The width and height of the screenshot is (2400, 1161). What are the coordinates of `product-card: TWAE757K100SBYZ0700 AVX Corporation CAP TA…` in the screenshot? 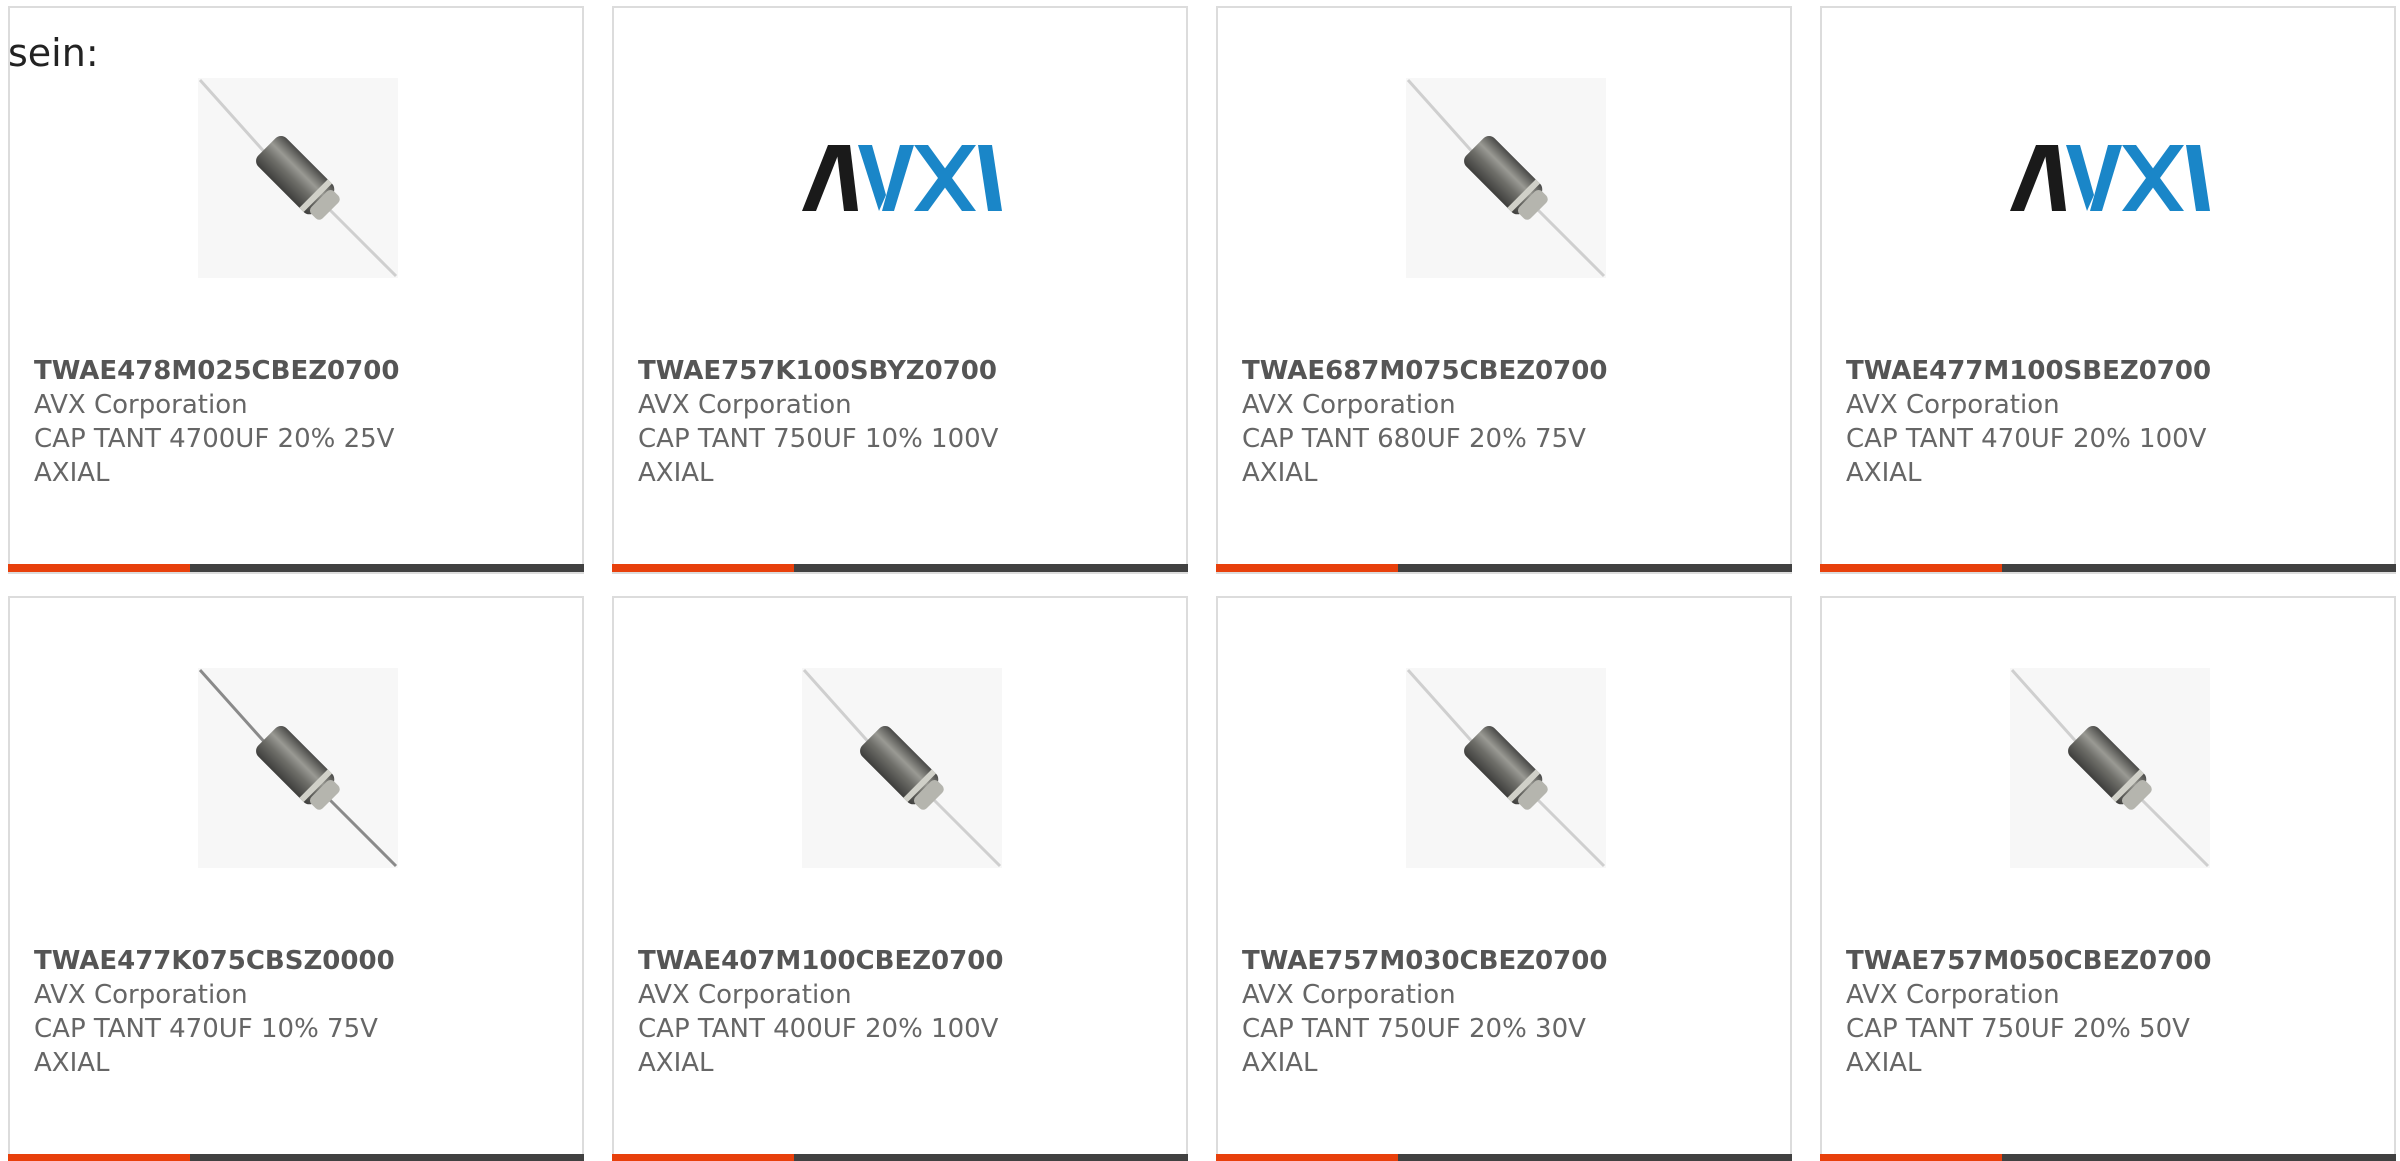 It's located at (900, 290).